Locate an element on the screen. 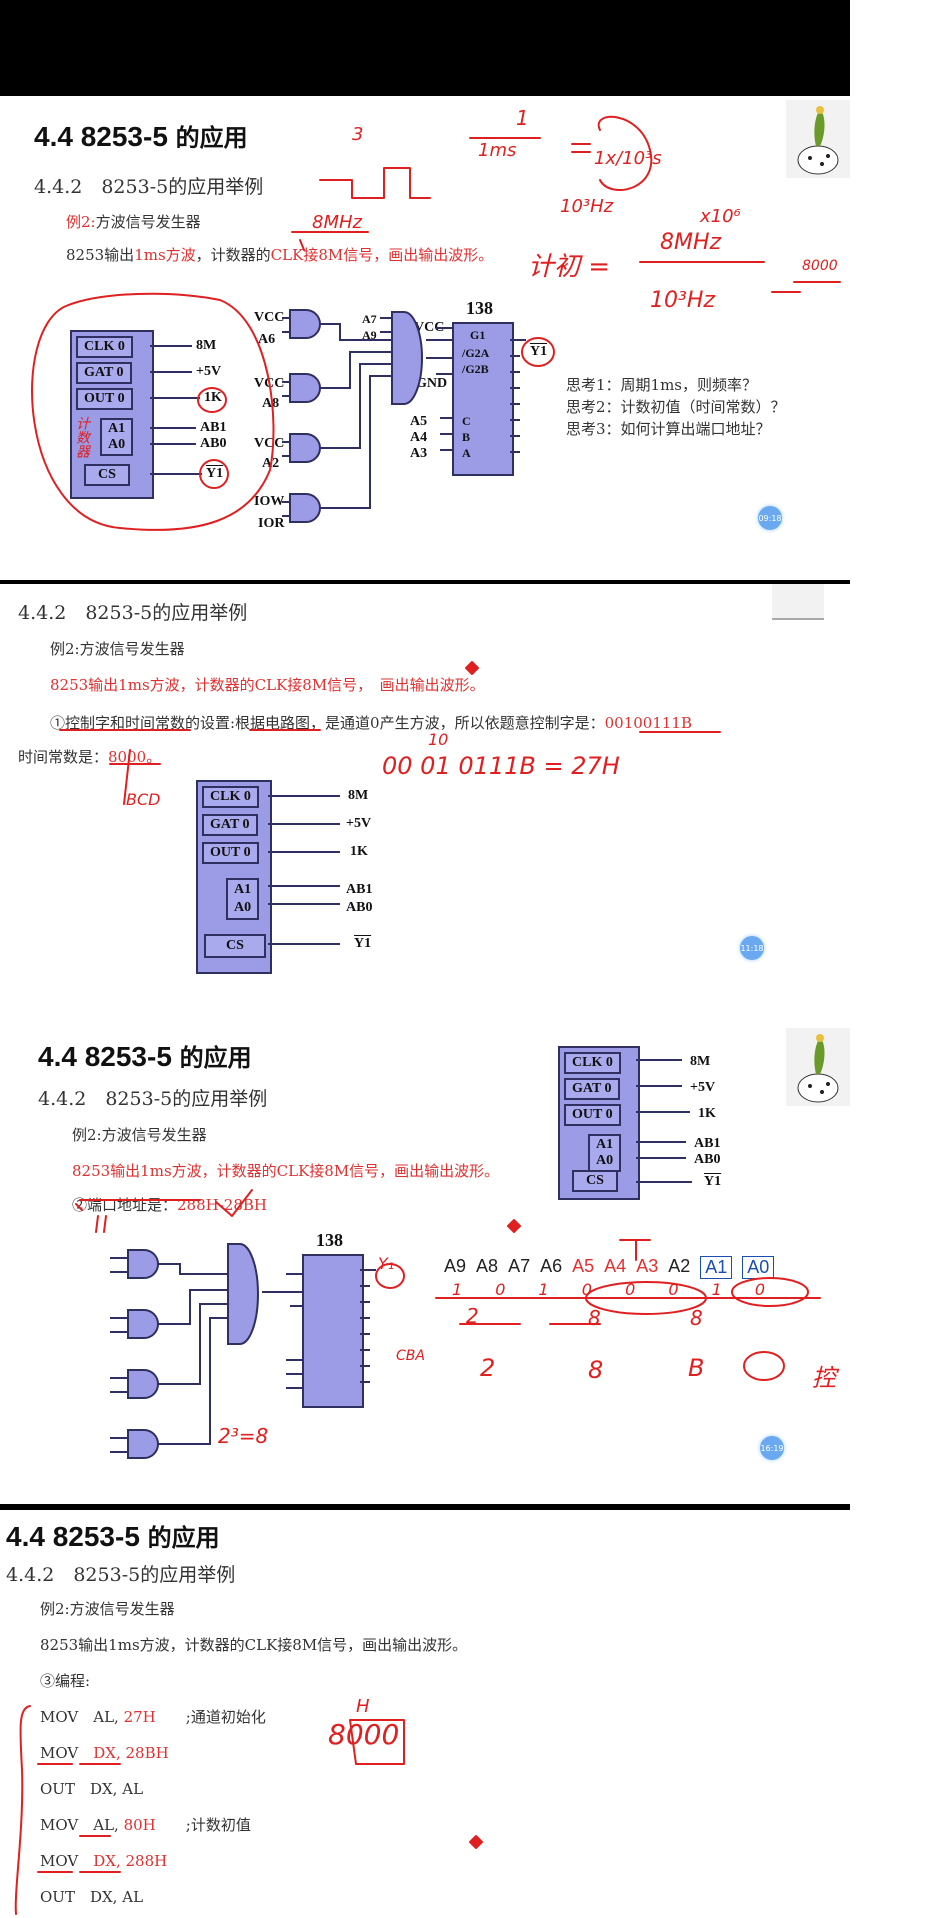 The width and height of the screenshot is (937, 1918). label-a8: A8 is located at coordinates (271, 403).